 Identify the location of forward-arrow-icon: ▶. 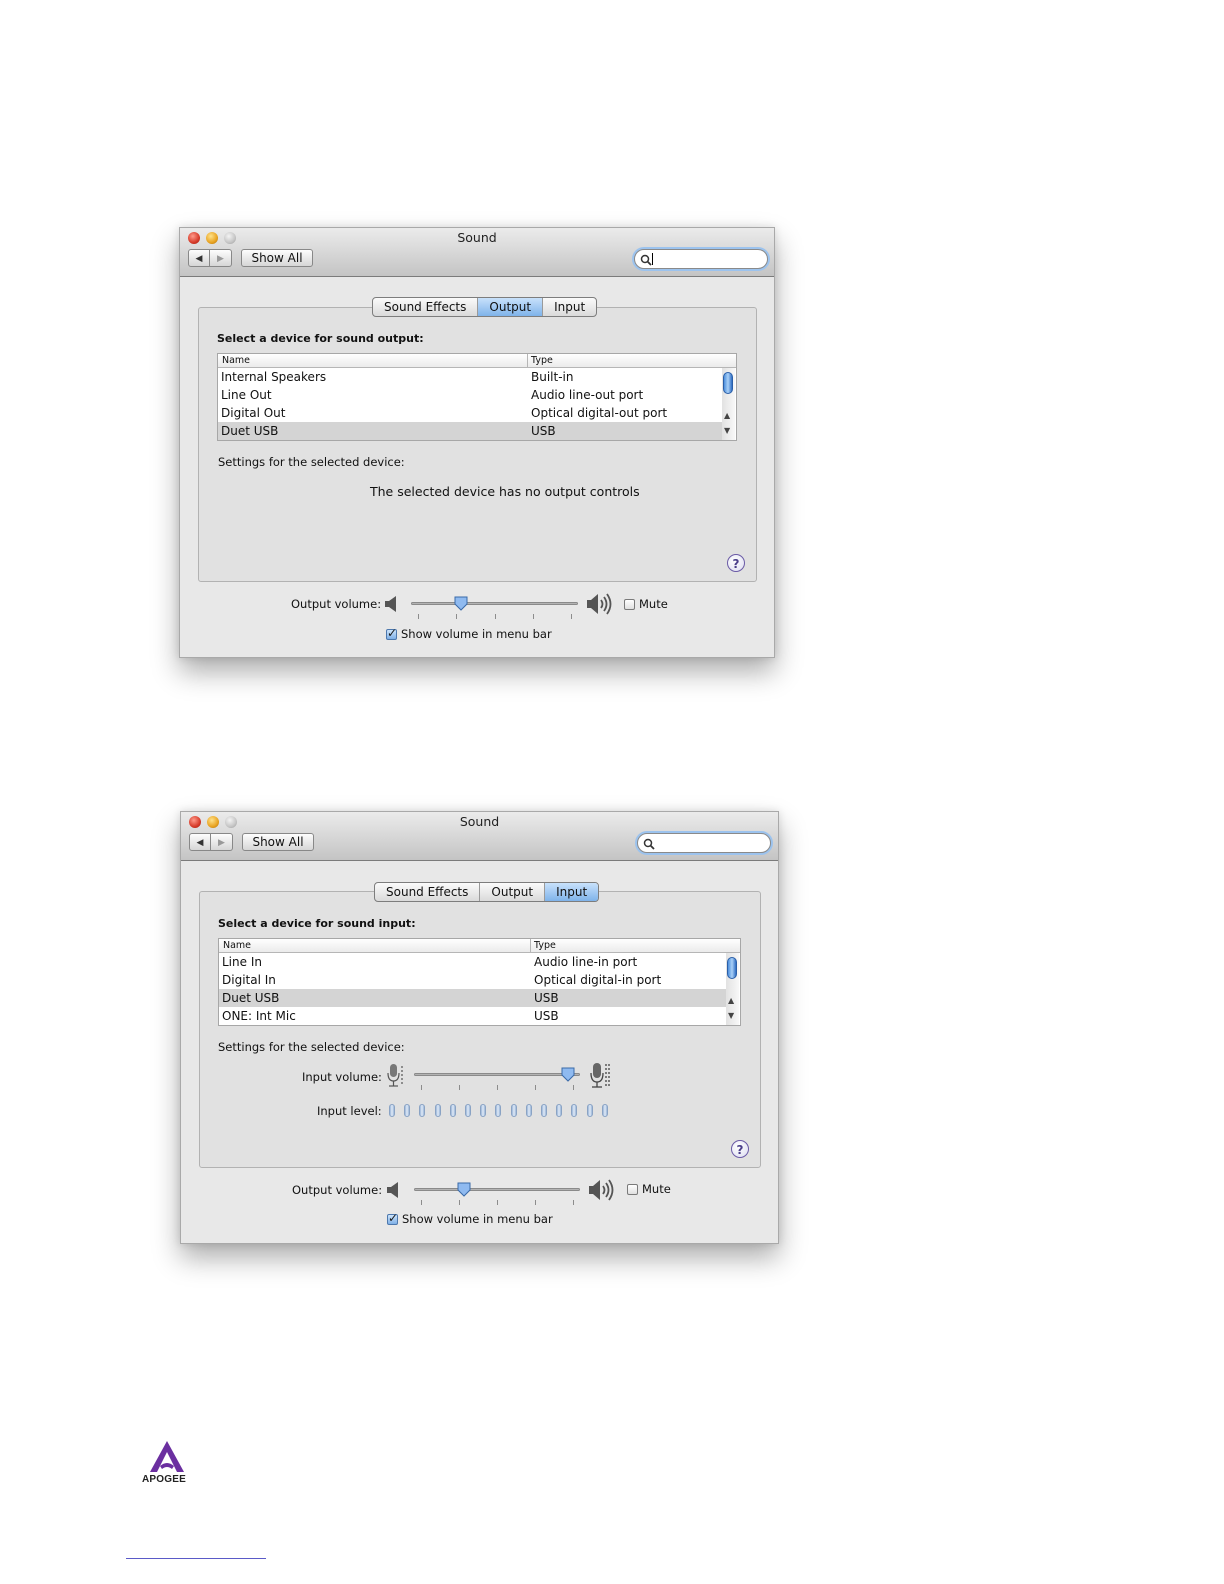
(220, 259).